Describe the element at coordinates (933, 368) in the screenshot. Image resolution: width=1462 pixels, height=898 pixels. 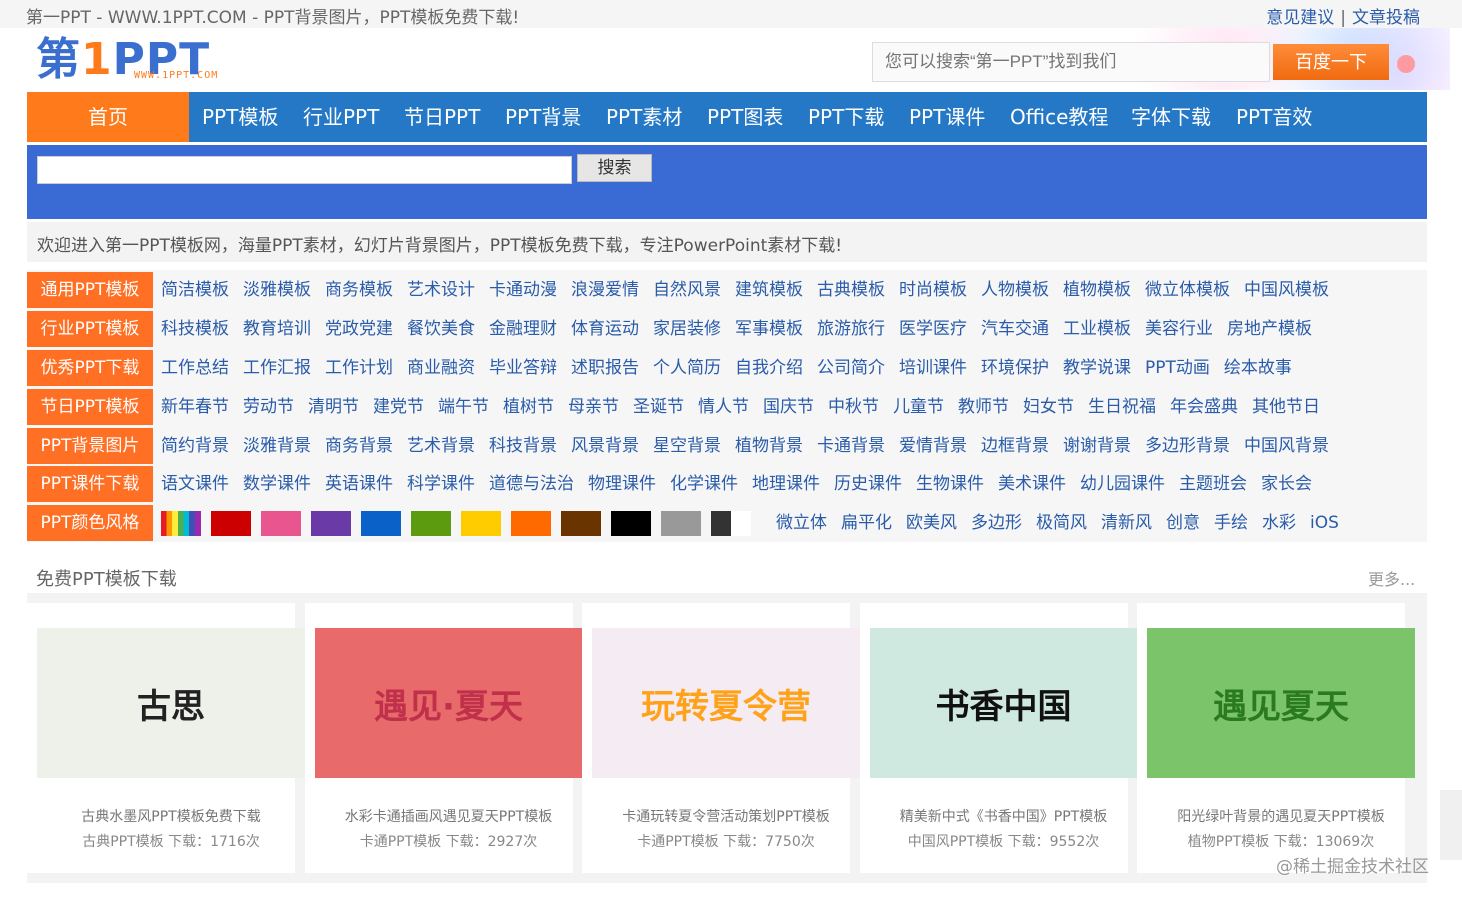
I see `category-link: 培训课件` at that location.